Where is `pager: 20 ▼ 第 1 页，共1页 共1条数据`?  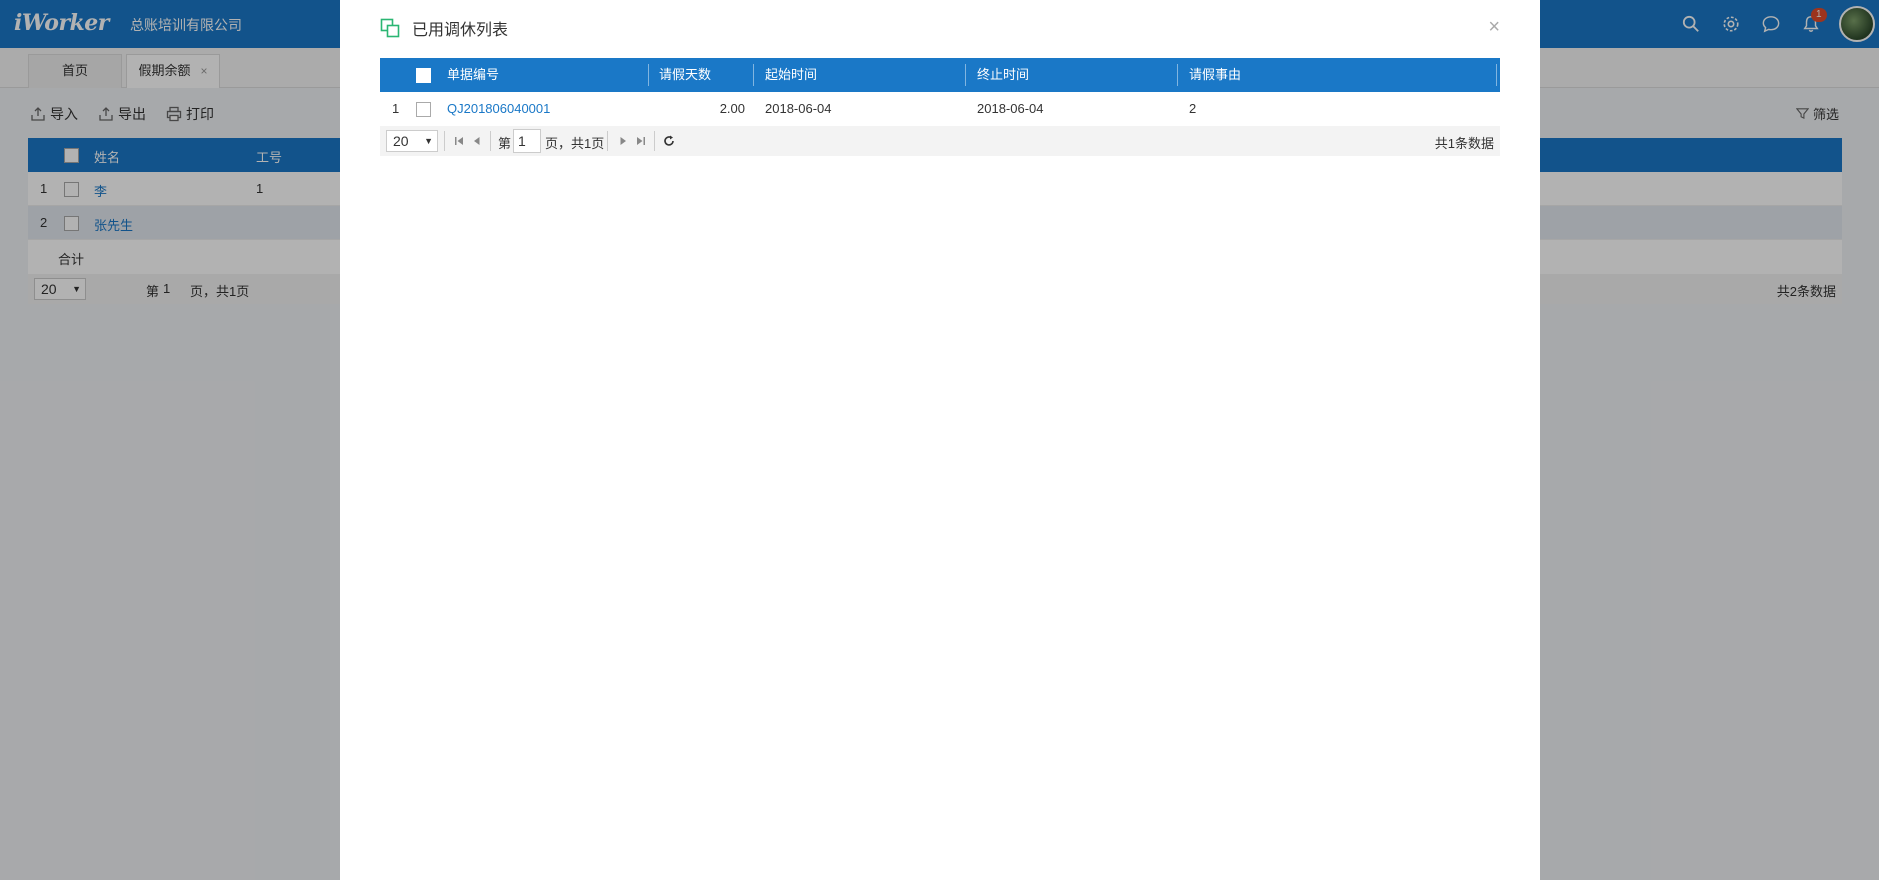
pager: 20 ▼ 第 1 页，共1页 共1条数据 is located at coordinates (940, 141).